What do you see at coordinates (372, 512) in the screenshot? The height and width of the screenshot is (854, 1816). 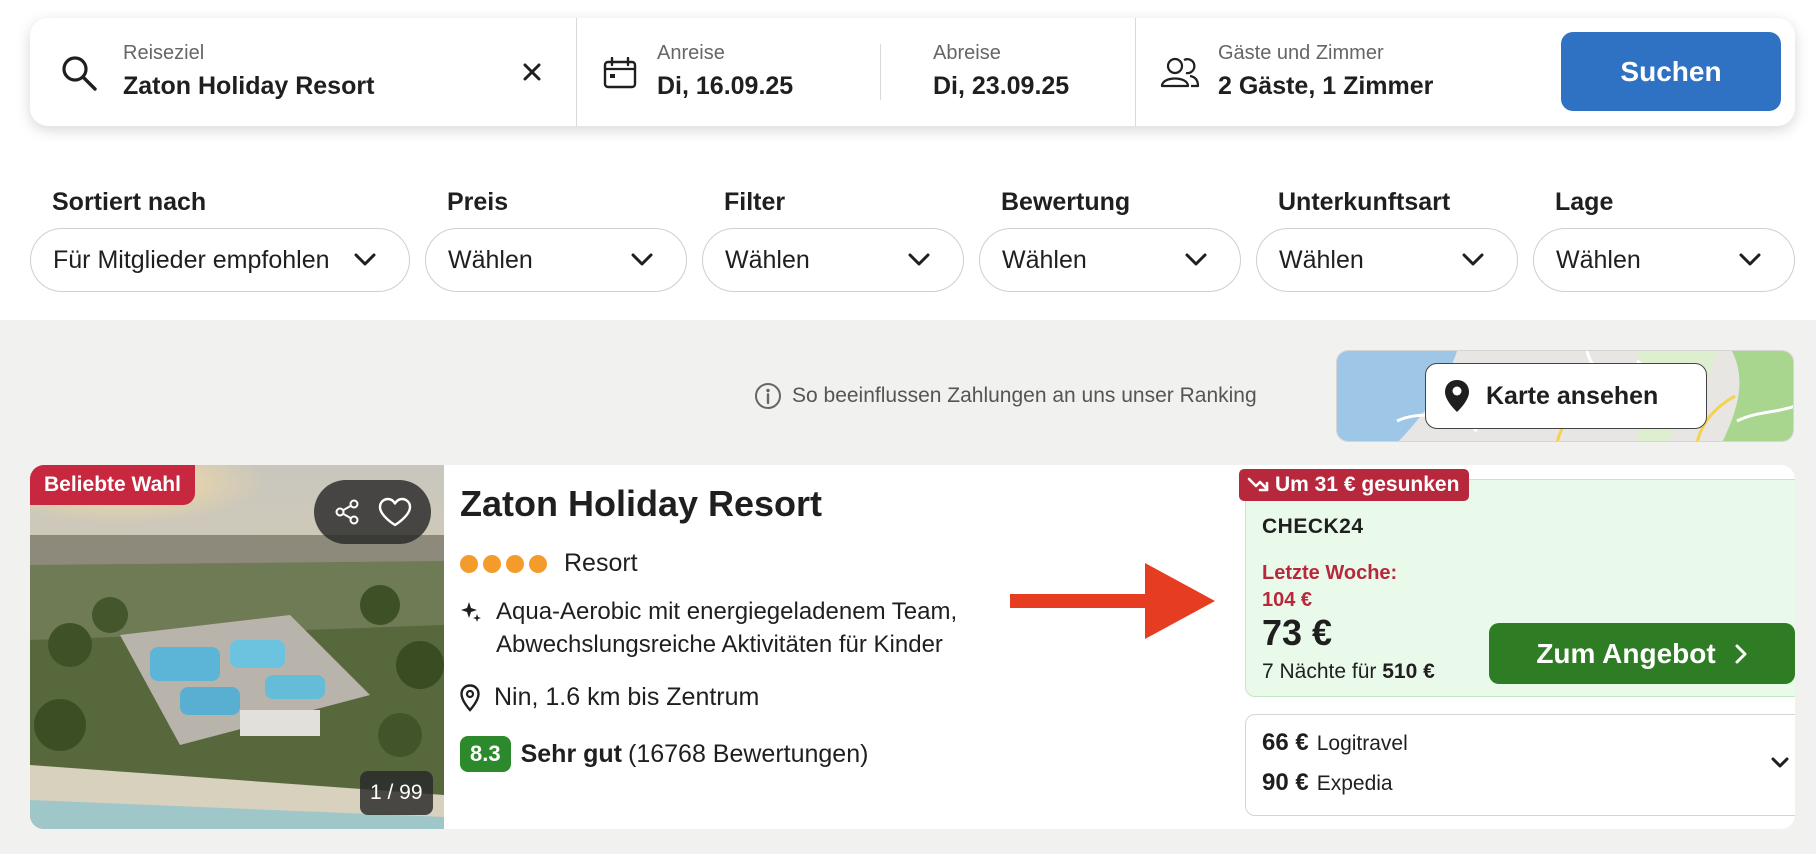 I see `photo-actions` at bounding box center [372, 512].